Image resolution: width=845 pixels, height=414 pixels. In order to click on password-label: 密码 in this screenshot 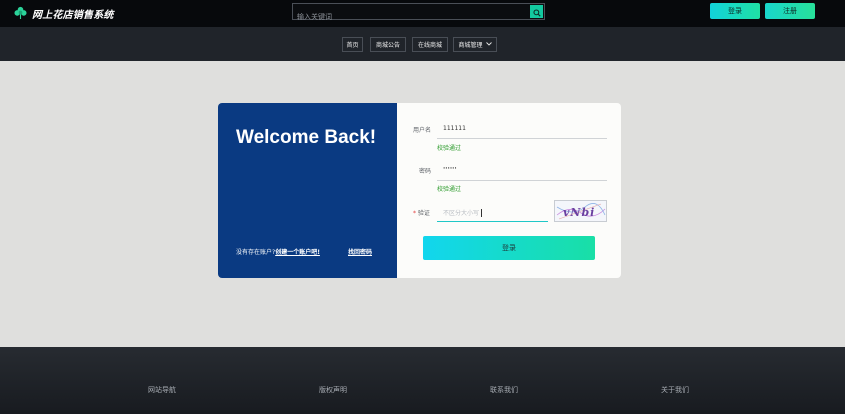, I will do `click(425, 171)`.